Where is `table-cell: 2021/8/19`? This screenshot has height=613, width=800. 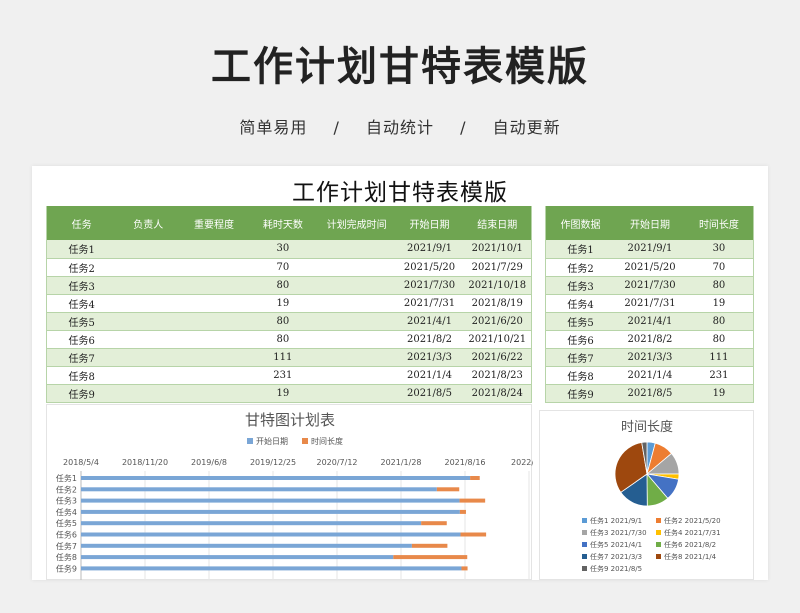 table-cell: 2021/8/19 is located at coordinates (497, 303).